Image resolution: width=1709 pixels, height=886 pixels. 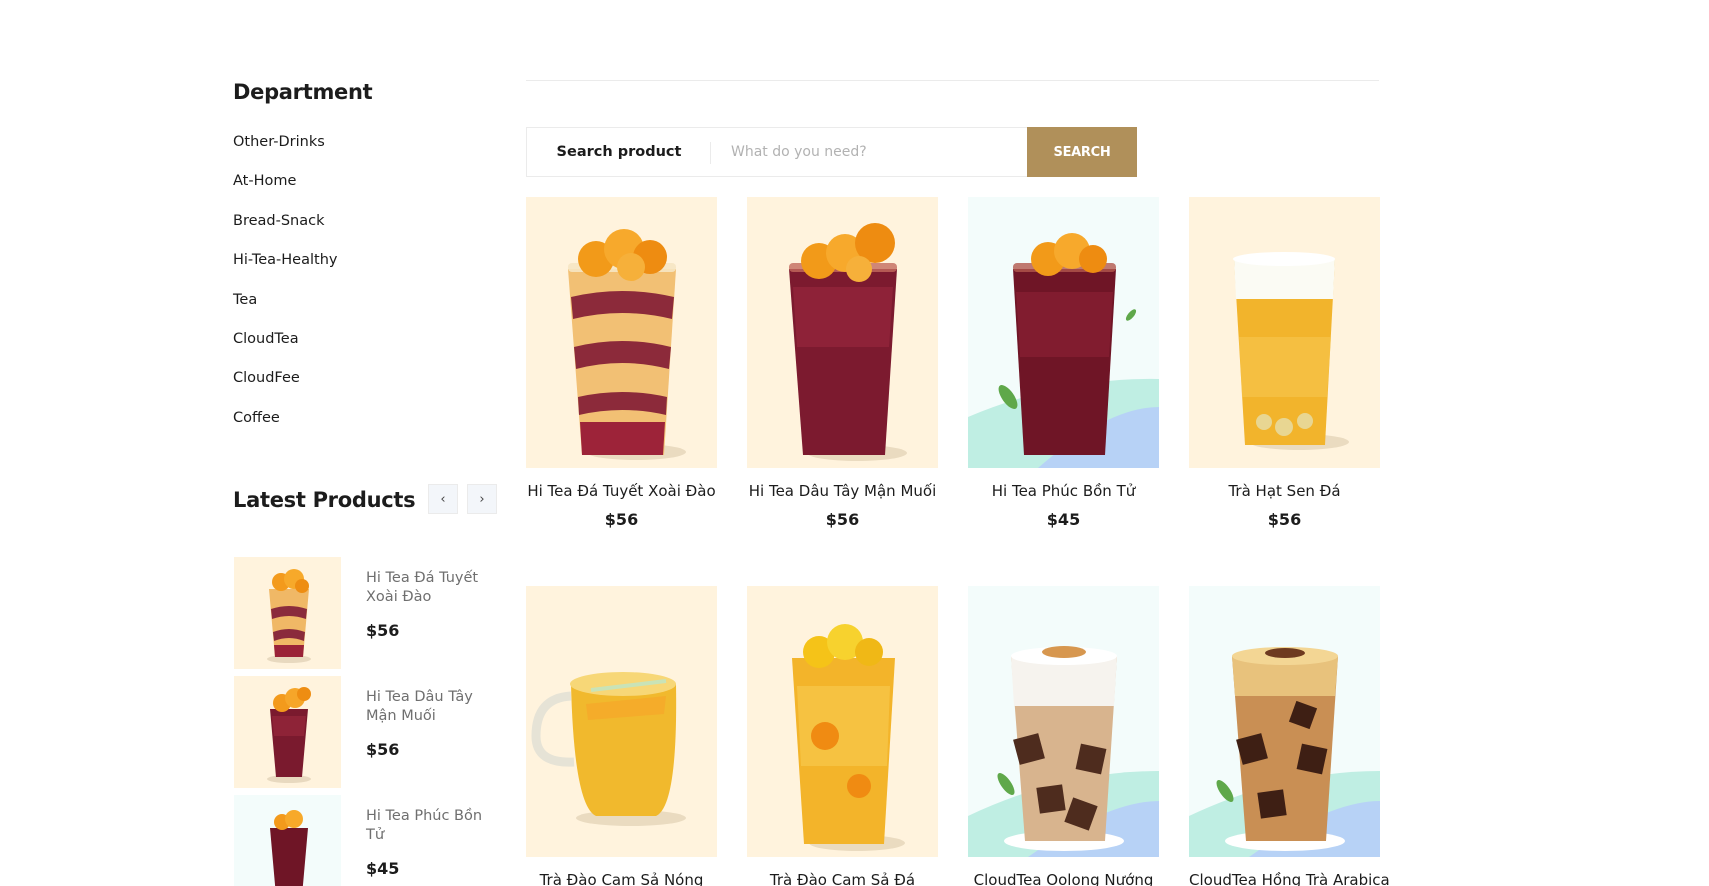 I want to click on product-card: Hi Tea Phúc Bồn Tử $45, so click(x=1063, y=363).